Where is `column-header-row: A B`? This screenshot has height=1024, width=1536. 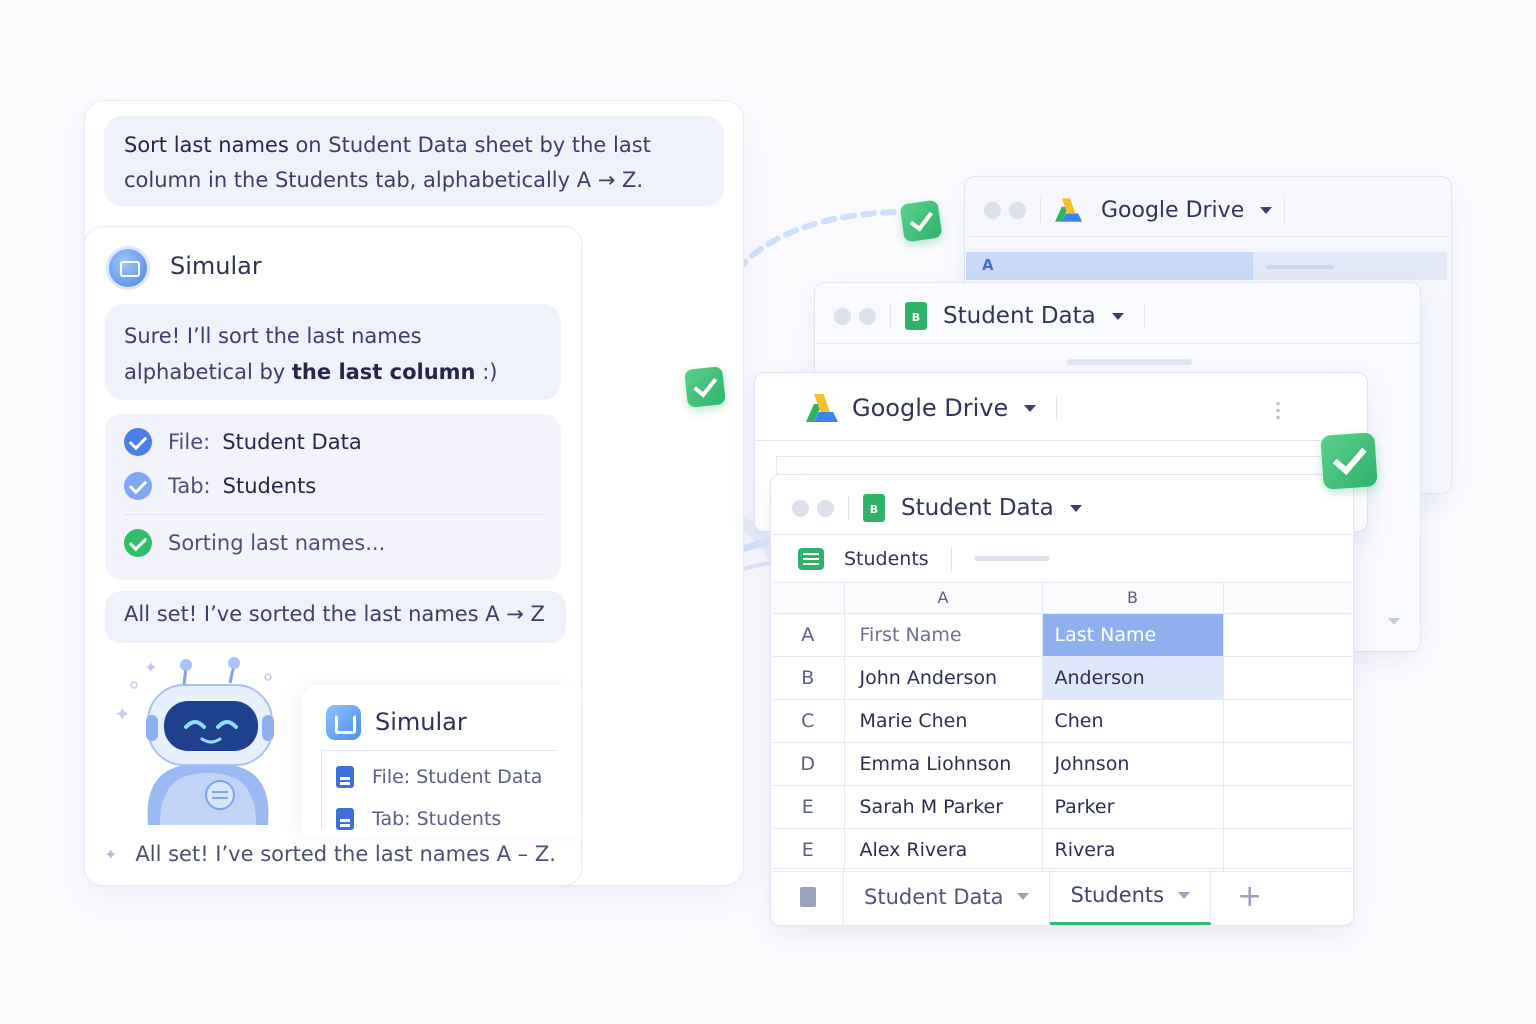
column-header-row: A B is located at coordinates (1062, 598).